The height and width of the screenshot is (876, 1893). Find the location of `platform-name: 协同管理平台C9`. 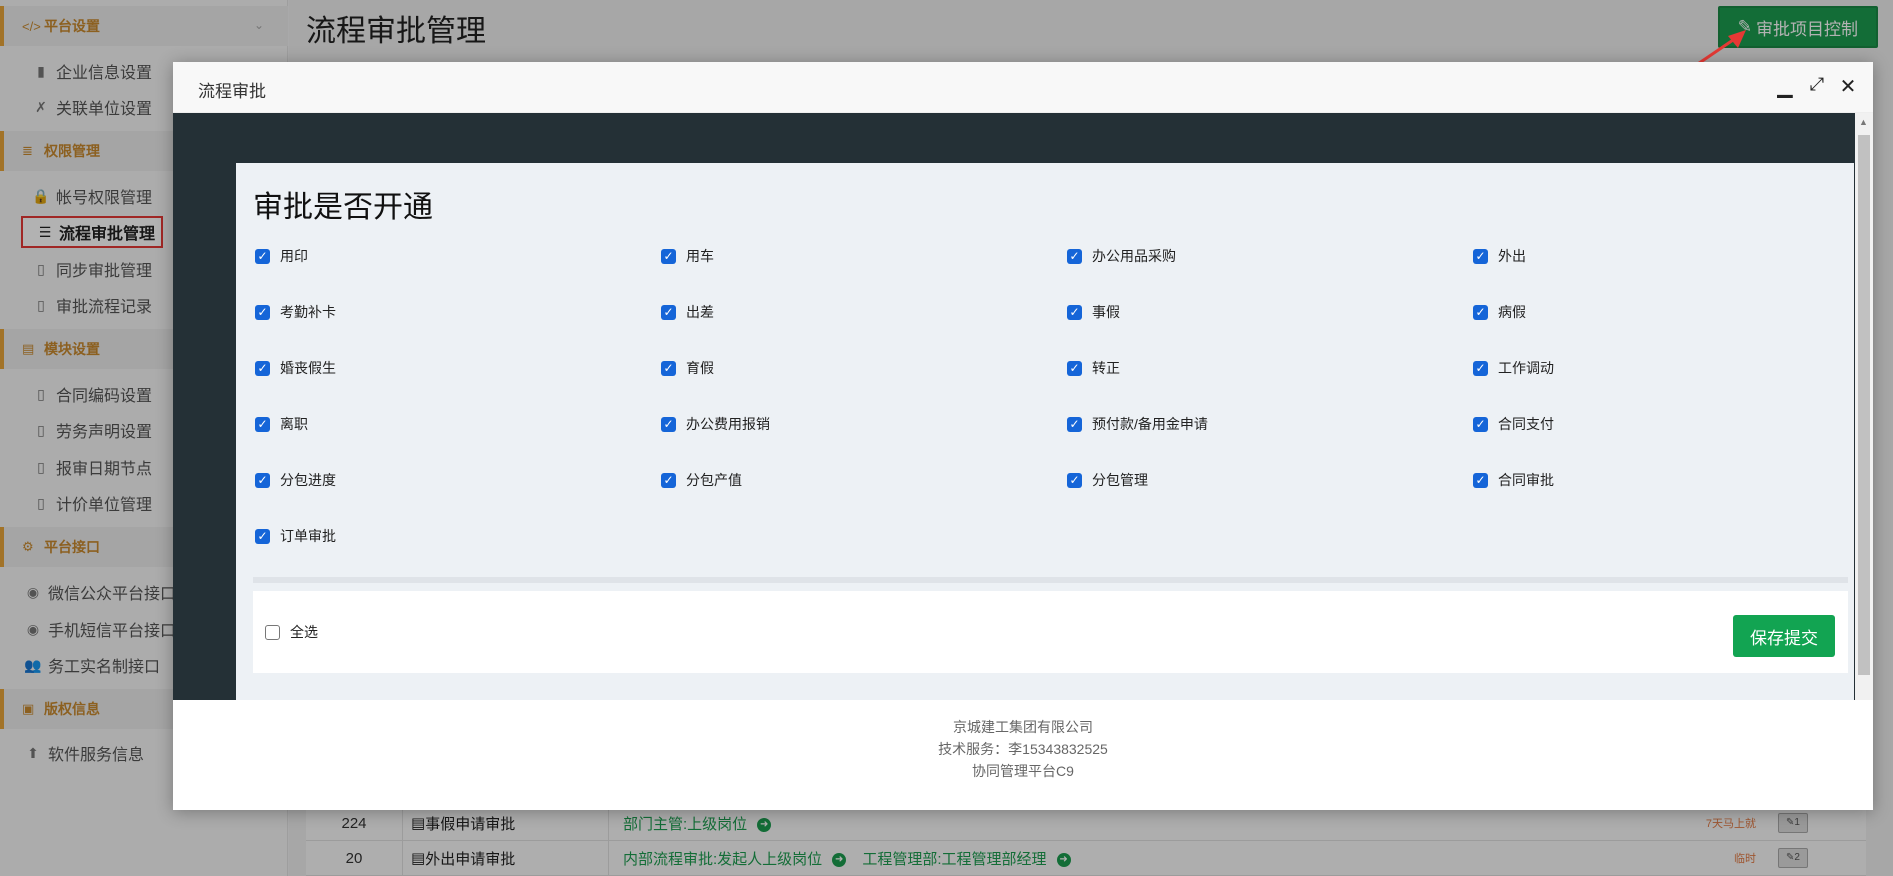

platform-name: 协同管理平台C9 is located at coordinates (1023, 771).